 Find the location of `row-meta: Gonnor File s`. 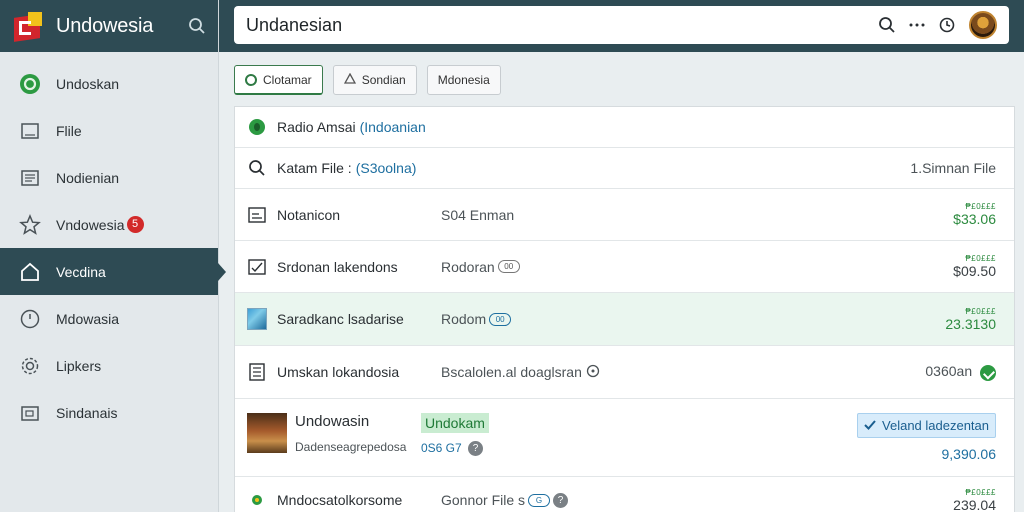

row-meta: Gonnor File s is located at coordinates (483, 500).